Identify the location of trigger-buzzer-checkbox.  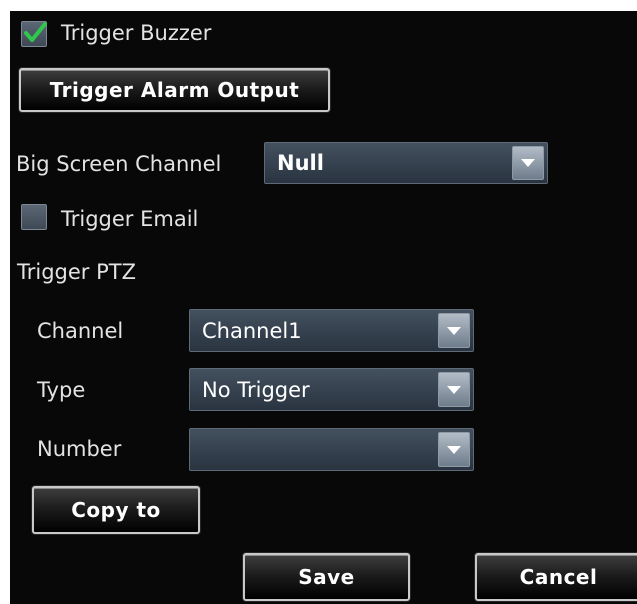
(34, 34).